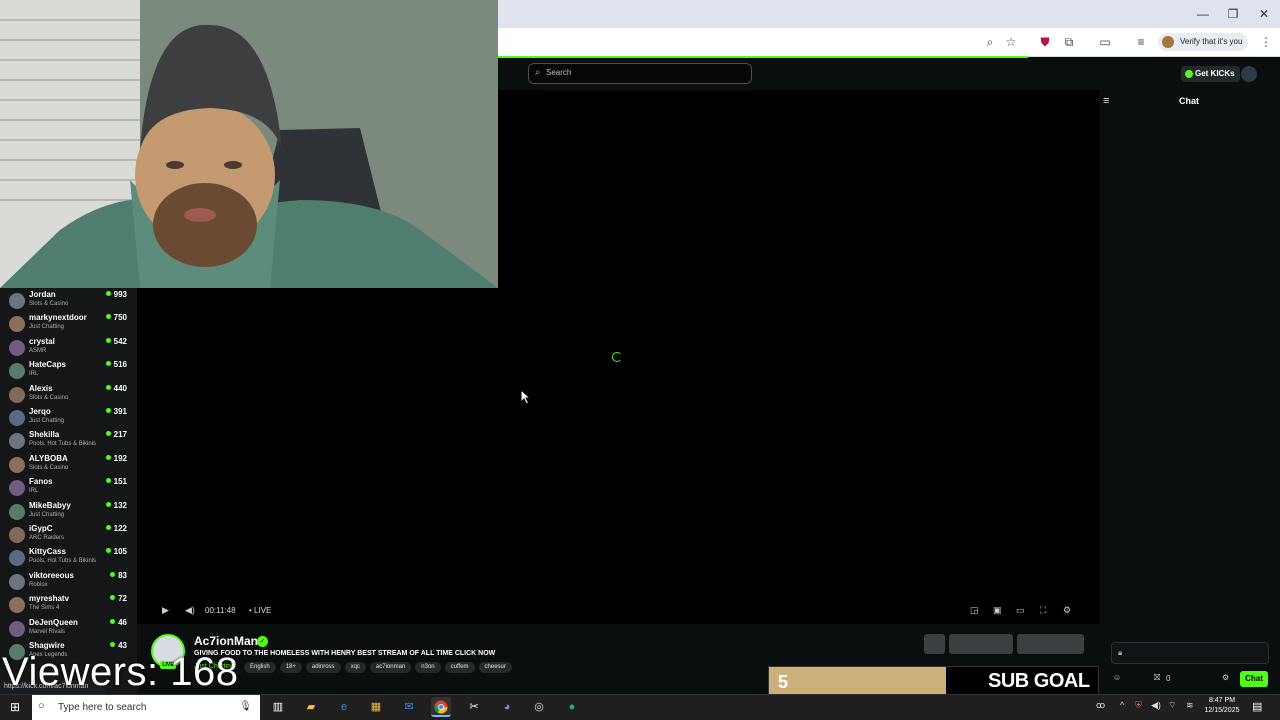 This screenshot has width=1280, height=720. Describe the element at coordinates (355, 667) in the screenshot. I see `stream-tag: xqc` at that location.